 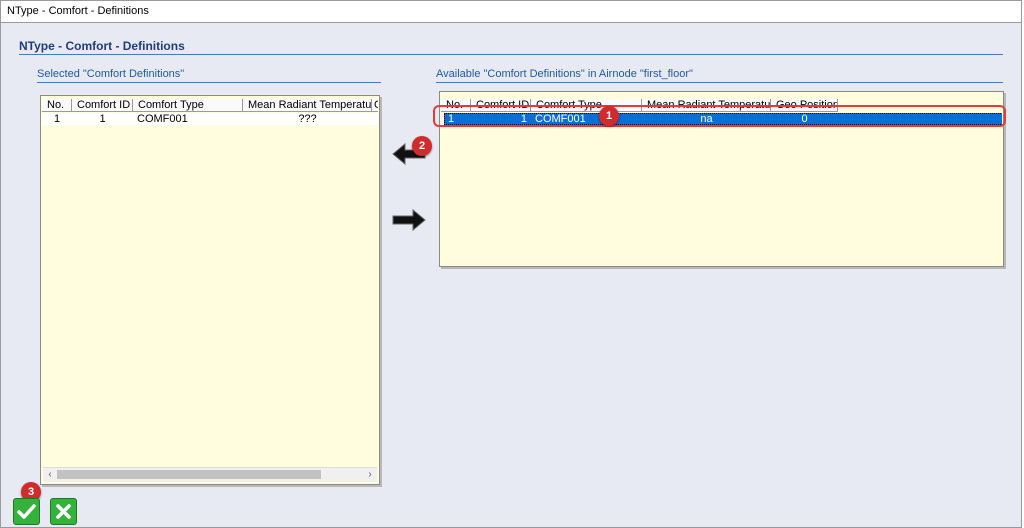 What do you see at coordinates (50, 475) in the screenshot?
I see `scroll-left-icon: ‹` at bounding box center [50, 475].